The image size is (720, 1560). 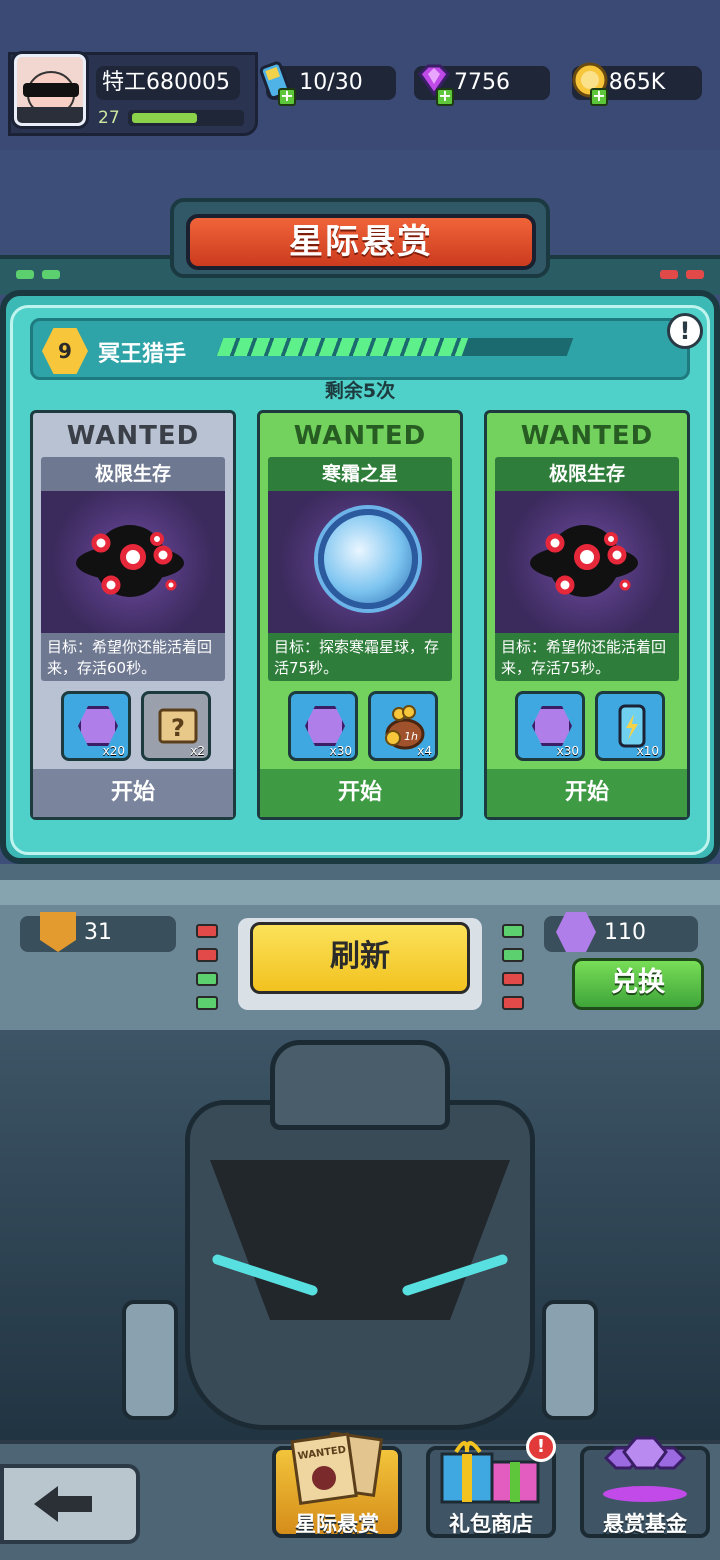 I want to click on badge-count: 31, so click(x=98, y=932).